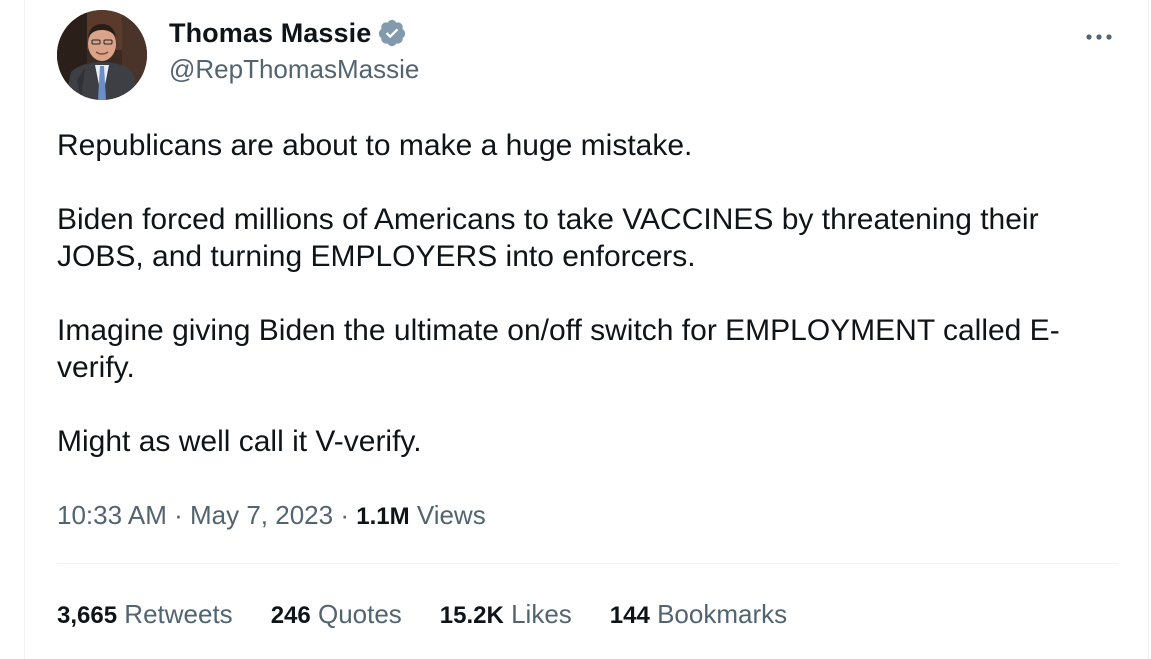 The width and height of the screenshot is (1151, 659). I want to click on likes-count: 15.2K, so click(471, 615).